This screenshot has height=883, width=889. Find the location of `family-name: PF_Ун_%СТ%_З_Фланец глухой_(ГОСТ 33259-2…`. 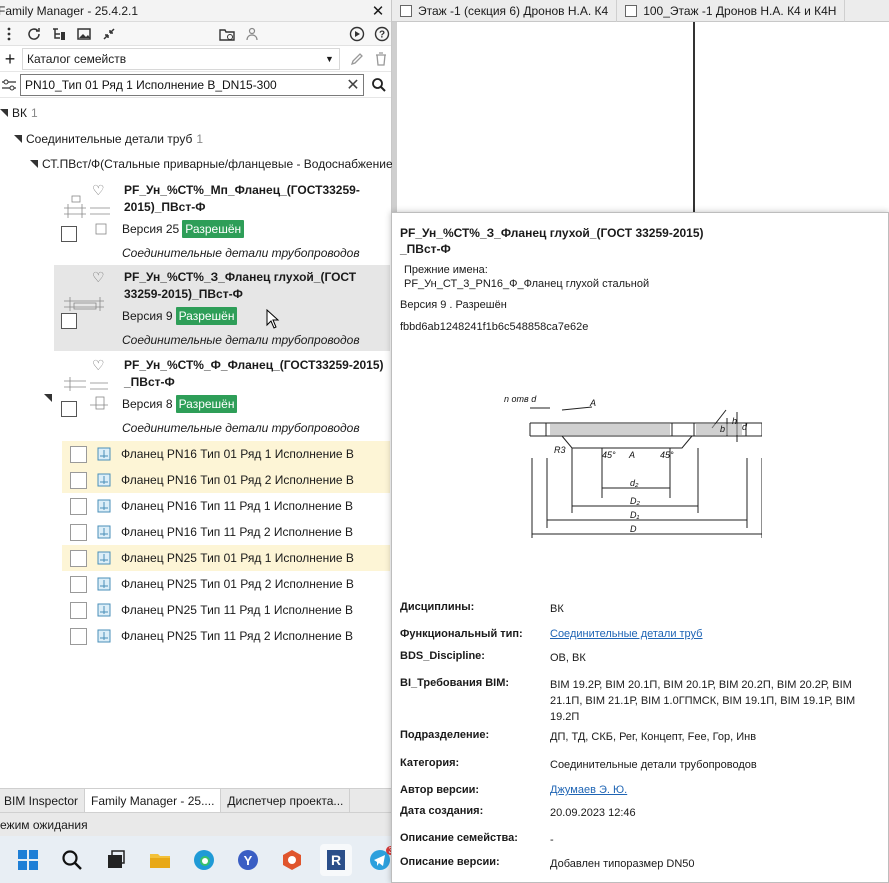

family-name: PF_Ун_%СТ%_З_Фланец глухой_(ГОСТ 33259-2… is located at coordinates (240, 285).